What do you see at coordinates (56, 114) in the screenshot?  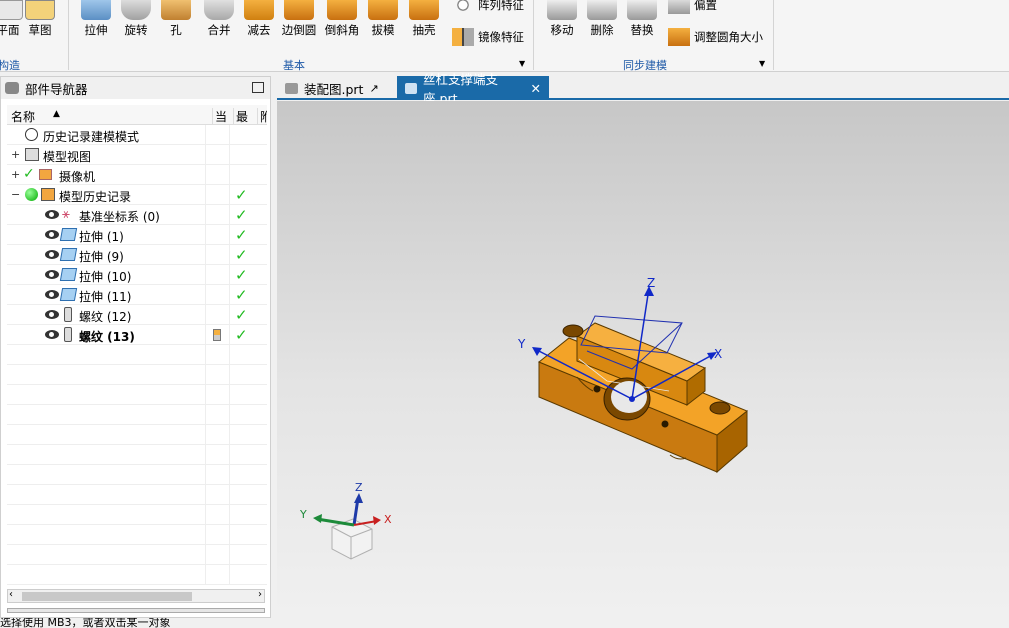 I see `sort-ascending-icon: ▲` at bounding box center [56, 114].